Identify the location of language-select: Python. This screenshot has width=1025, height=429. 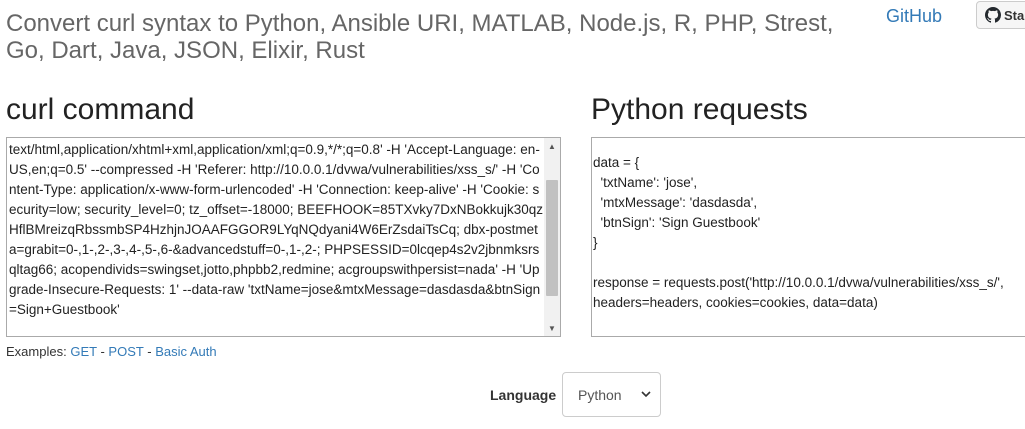
(611, 394).